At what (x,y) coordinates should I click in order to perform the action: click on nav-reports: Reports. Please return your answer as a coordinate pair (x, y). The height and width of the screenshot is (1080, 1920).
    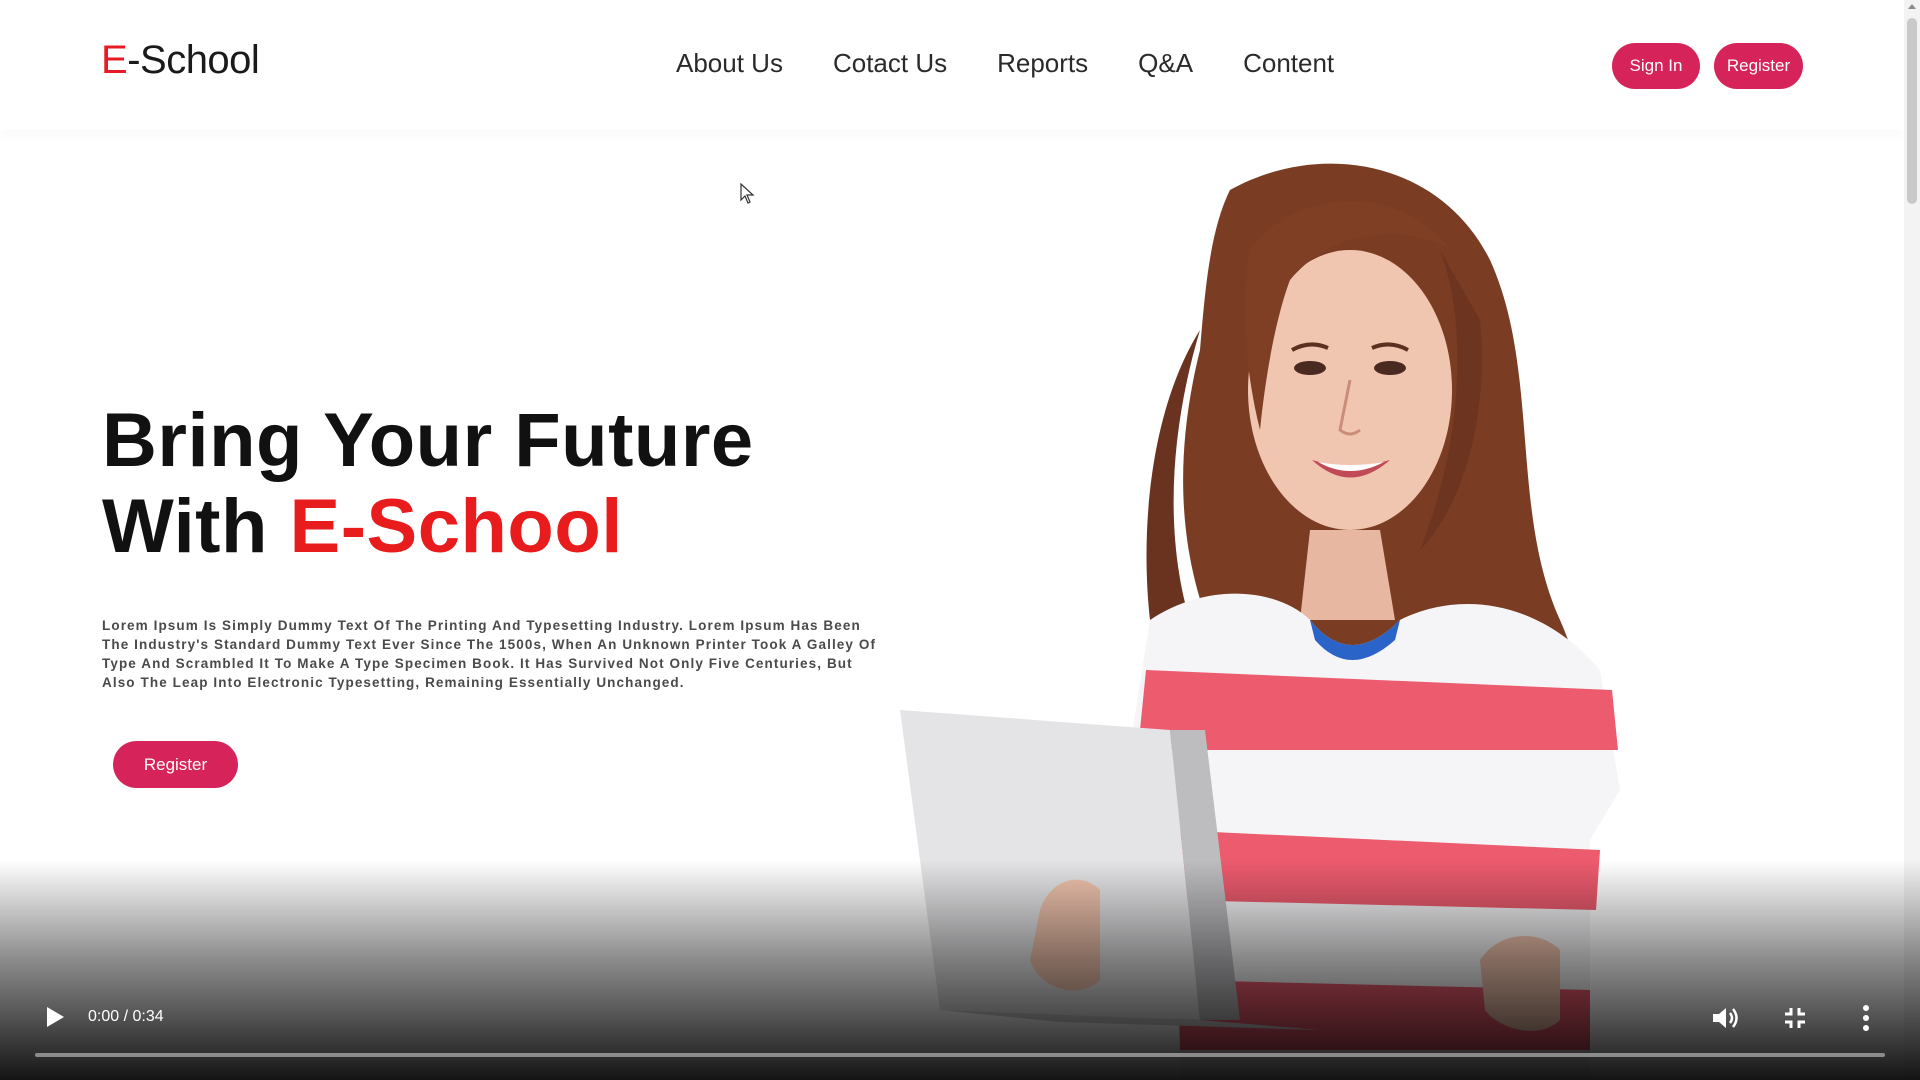
    Looking at the image, I should click on (1042, 63).